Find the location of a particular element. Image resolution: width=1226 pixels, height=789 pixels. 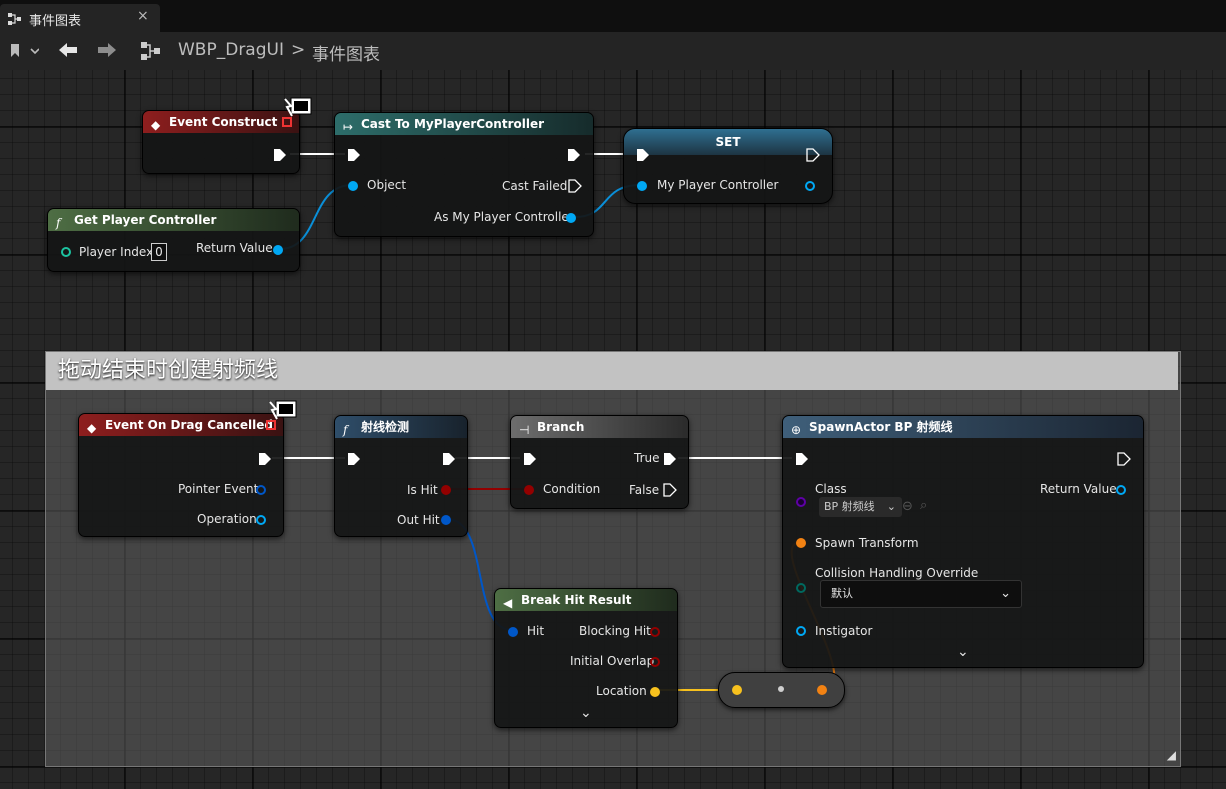

node-set-variable: SET My Player Controller is located at coordinates (728, 166).